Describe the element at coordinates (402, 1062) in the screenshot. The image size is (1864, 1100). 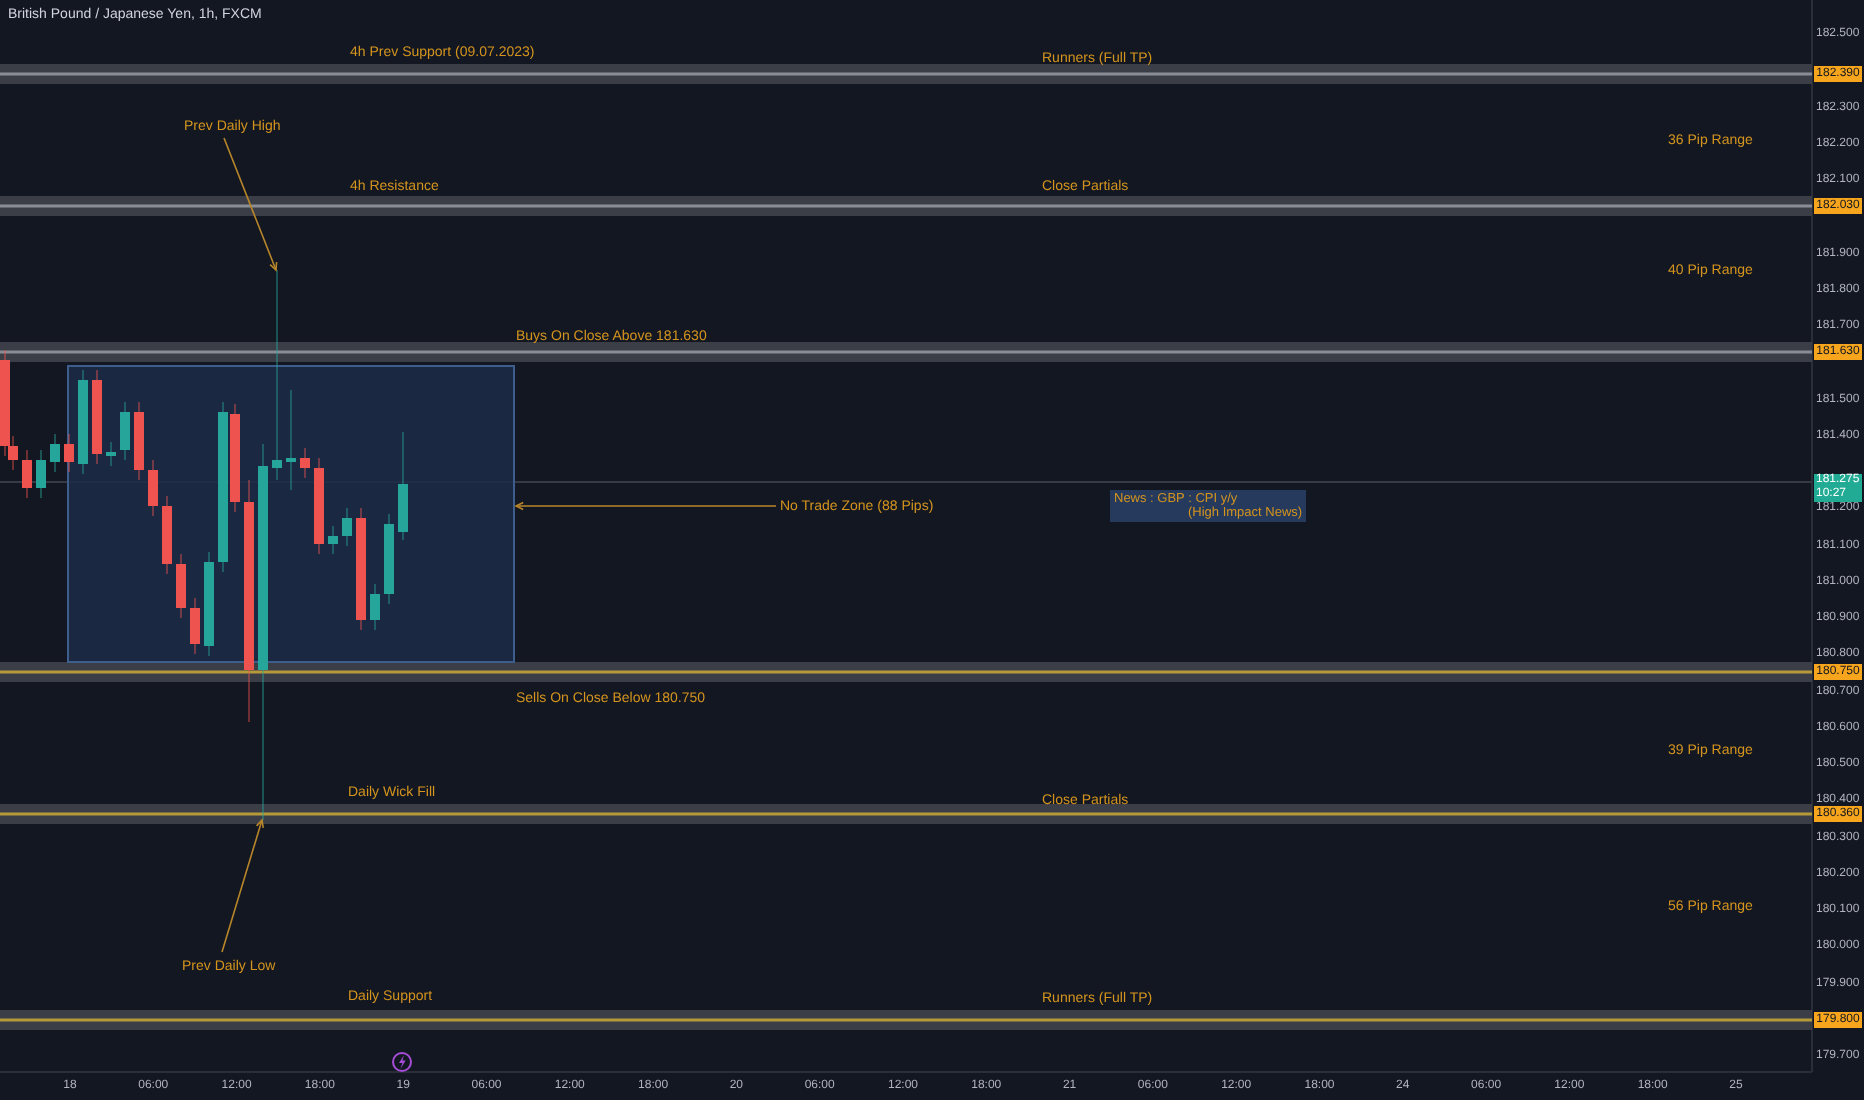
I see `lightning-icon` at that location.